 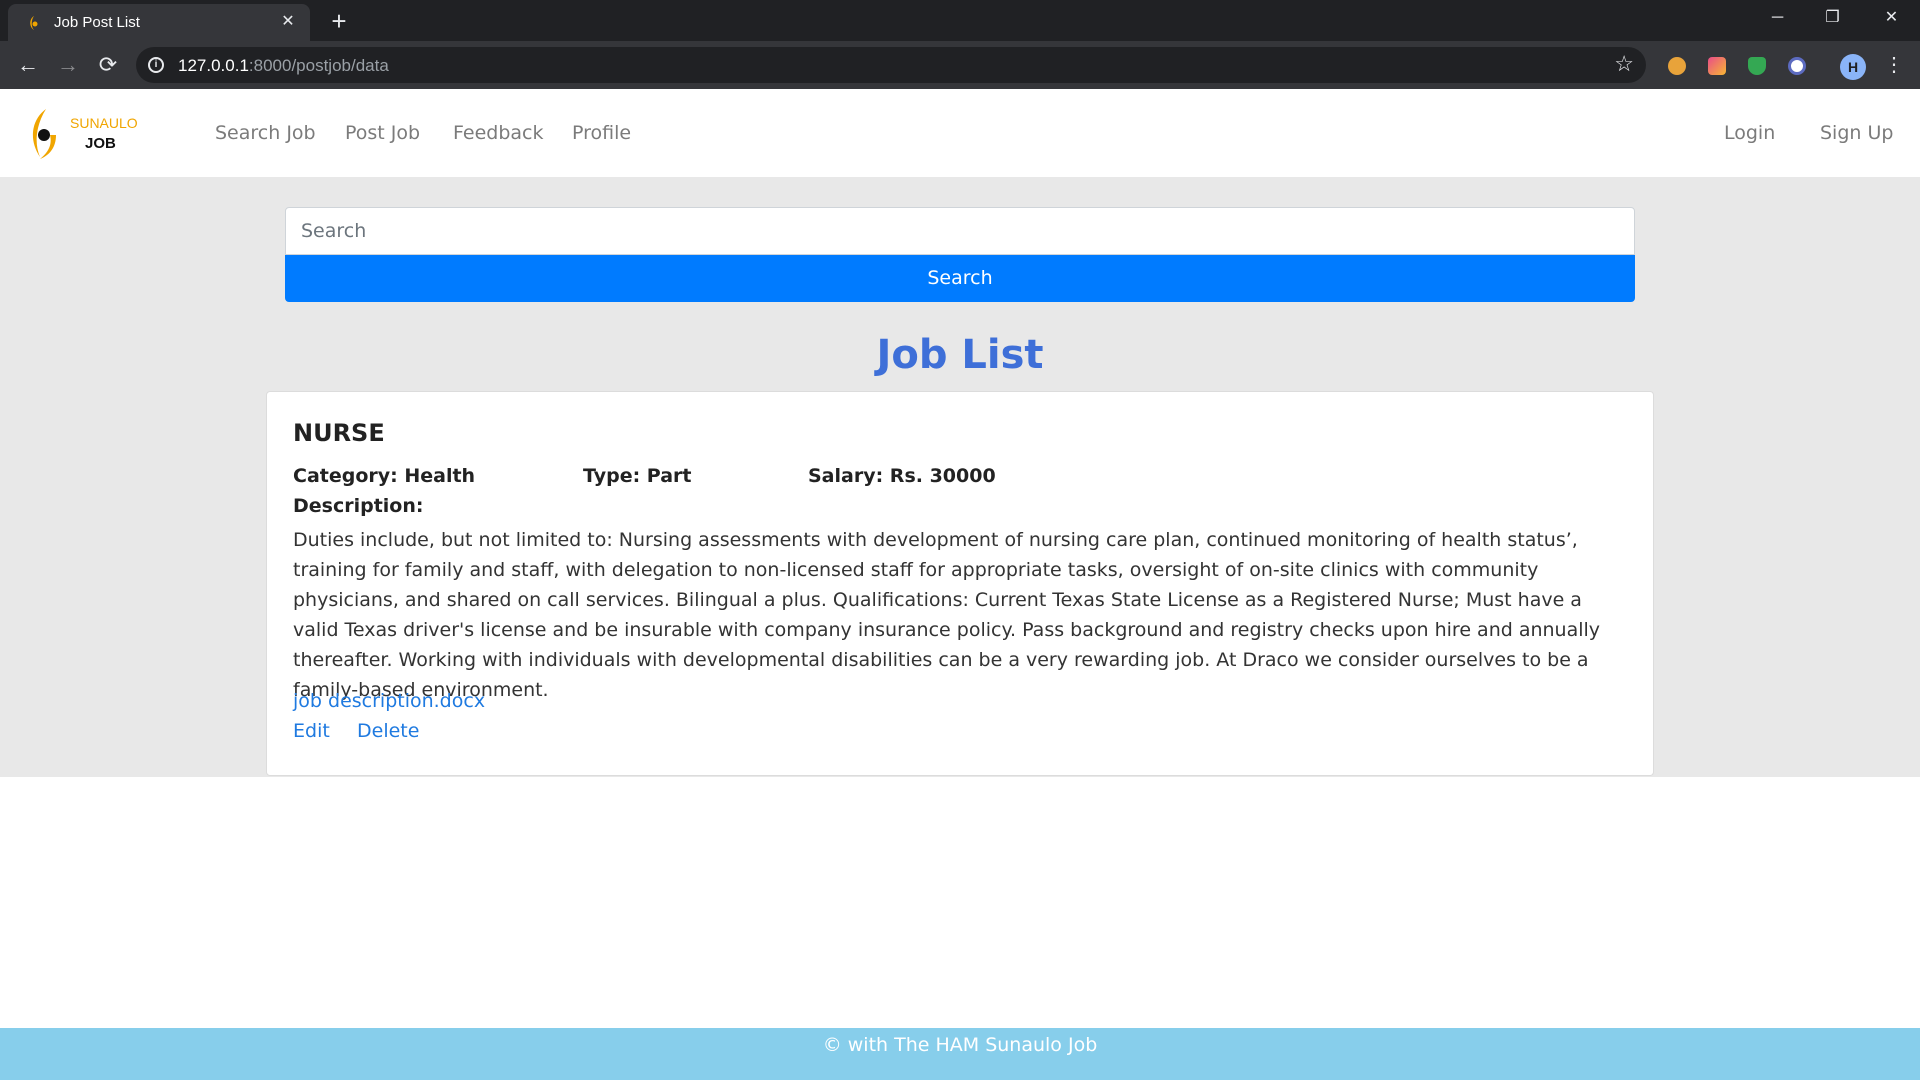 I want to click on window-restore-icon: ❐, so click(x=1832, y=18).